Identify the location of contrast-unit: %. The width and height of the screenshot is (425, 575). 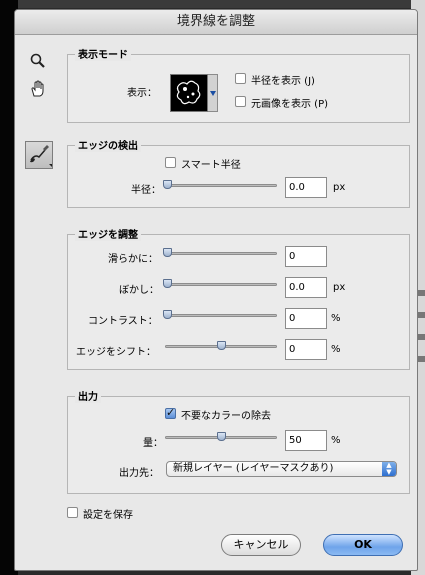
(336, 318).